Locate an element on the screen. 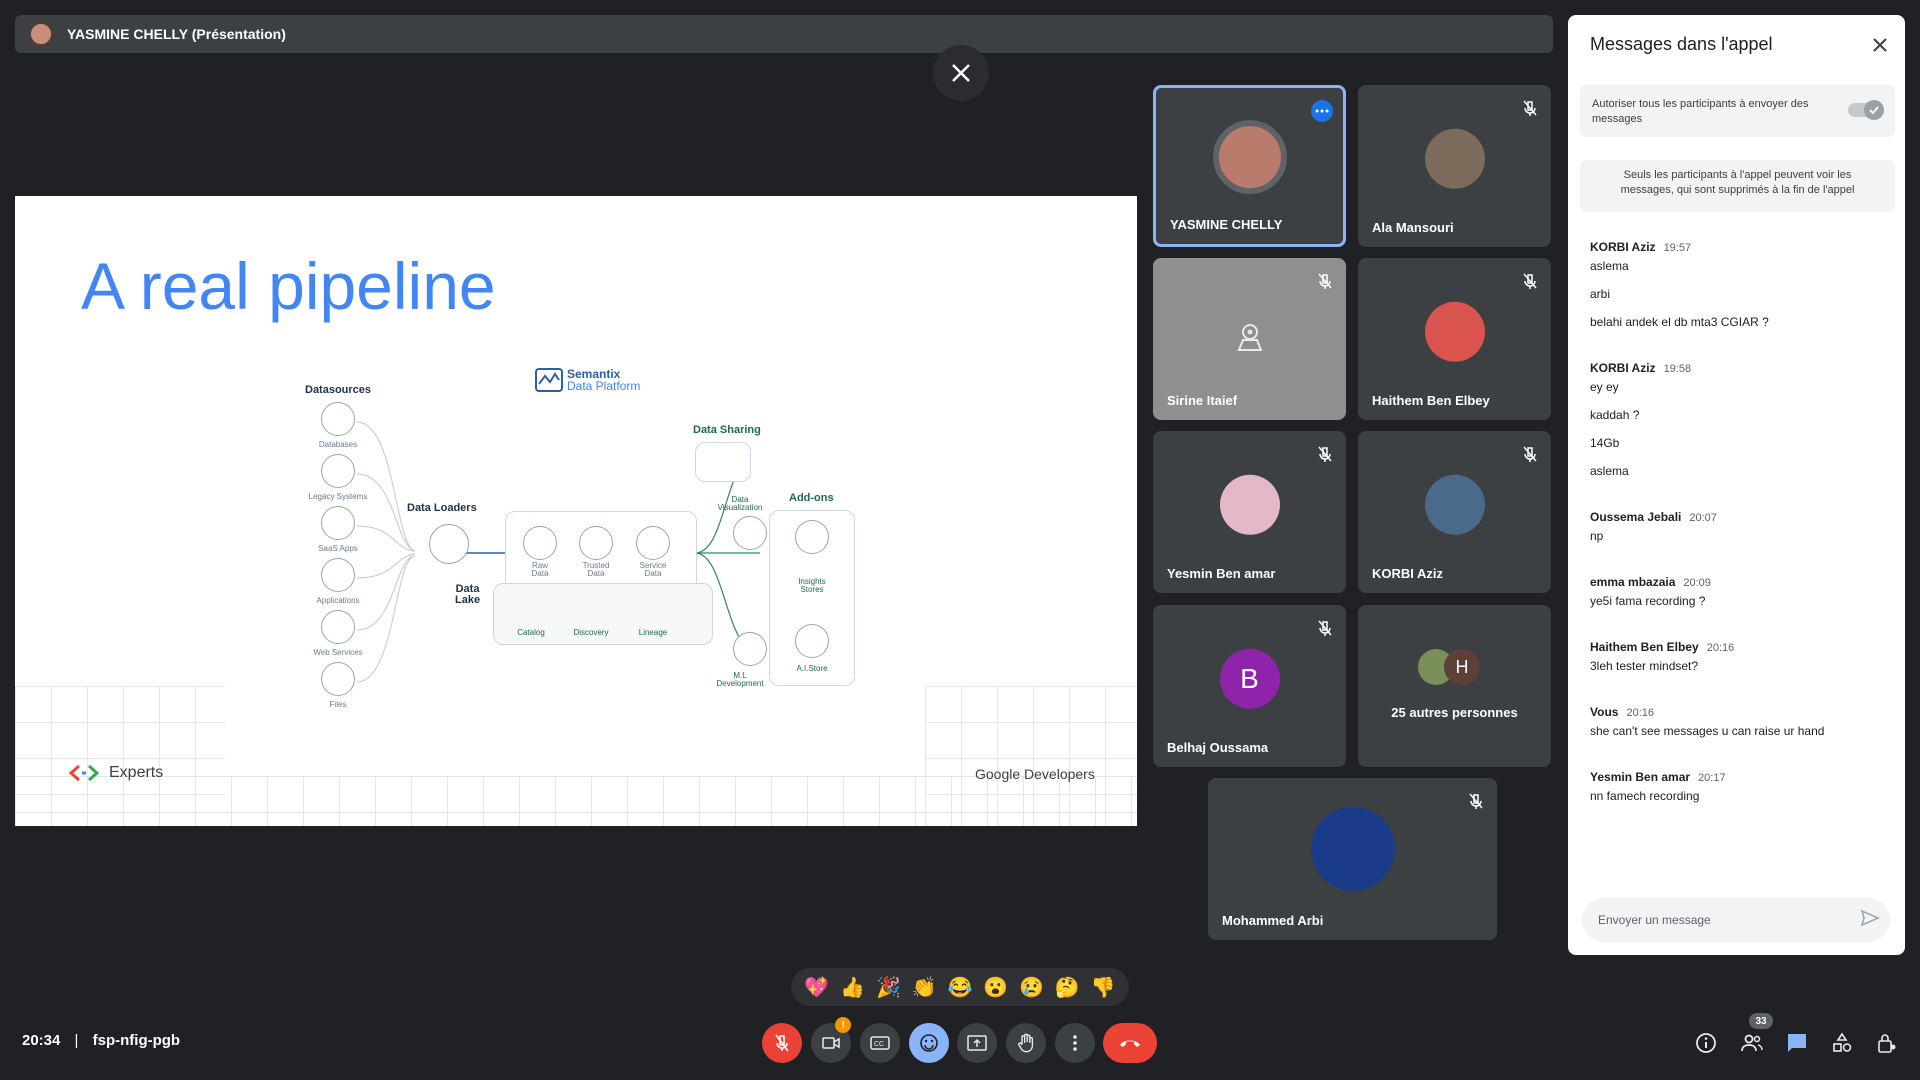 This screenshot has height=1080, width=1920. message-input-placeholder: Envoyer un message is located at coordinates (1654, 920).